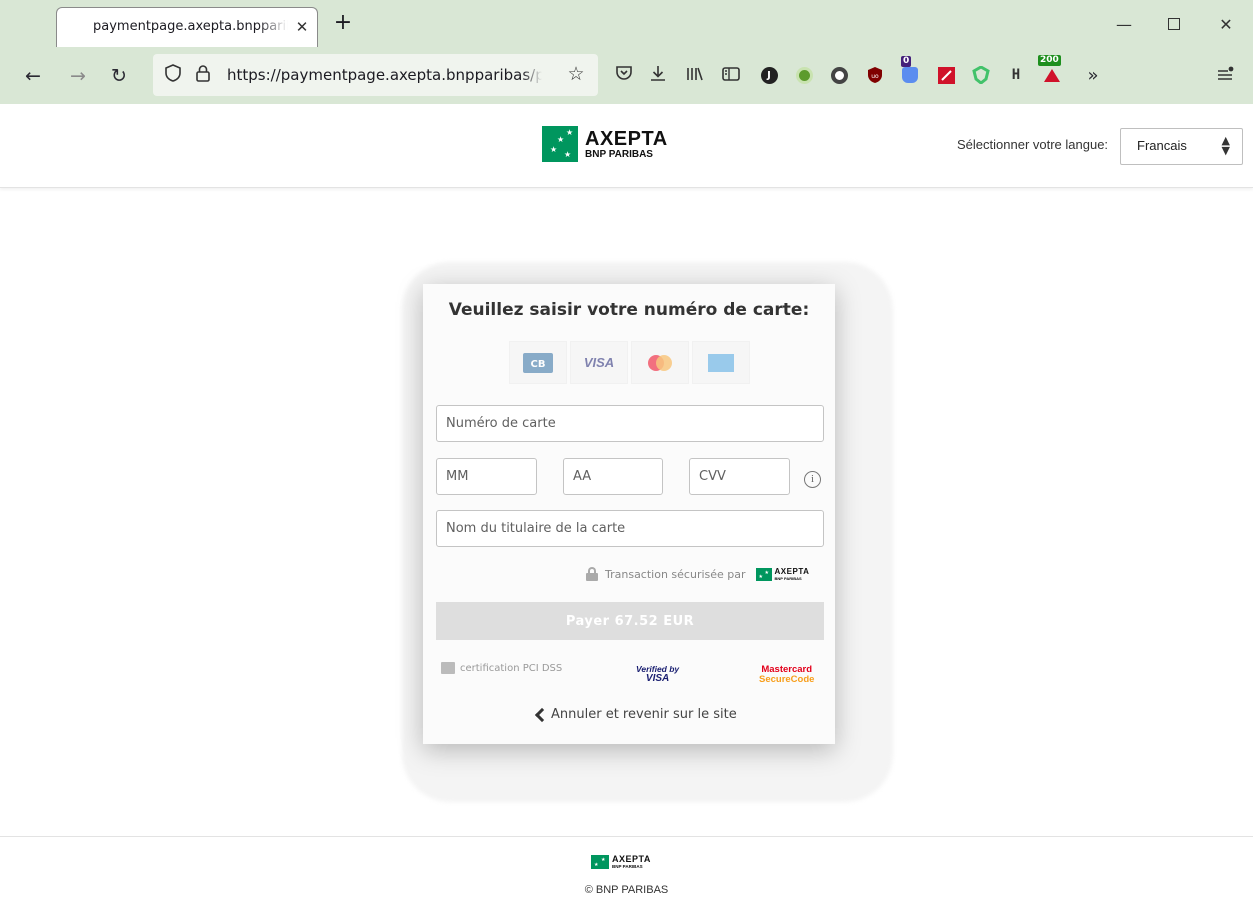 The height and width of the screenshot is (905, 1253). I want to click on cb-card-icon: CB, so click(538, 362).